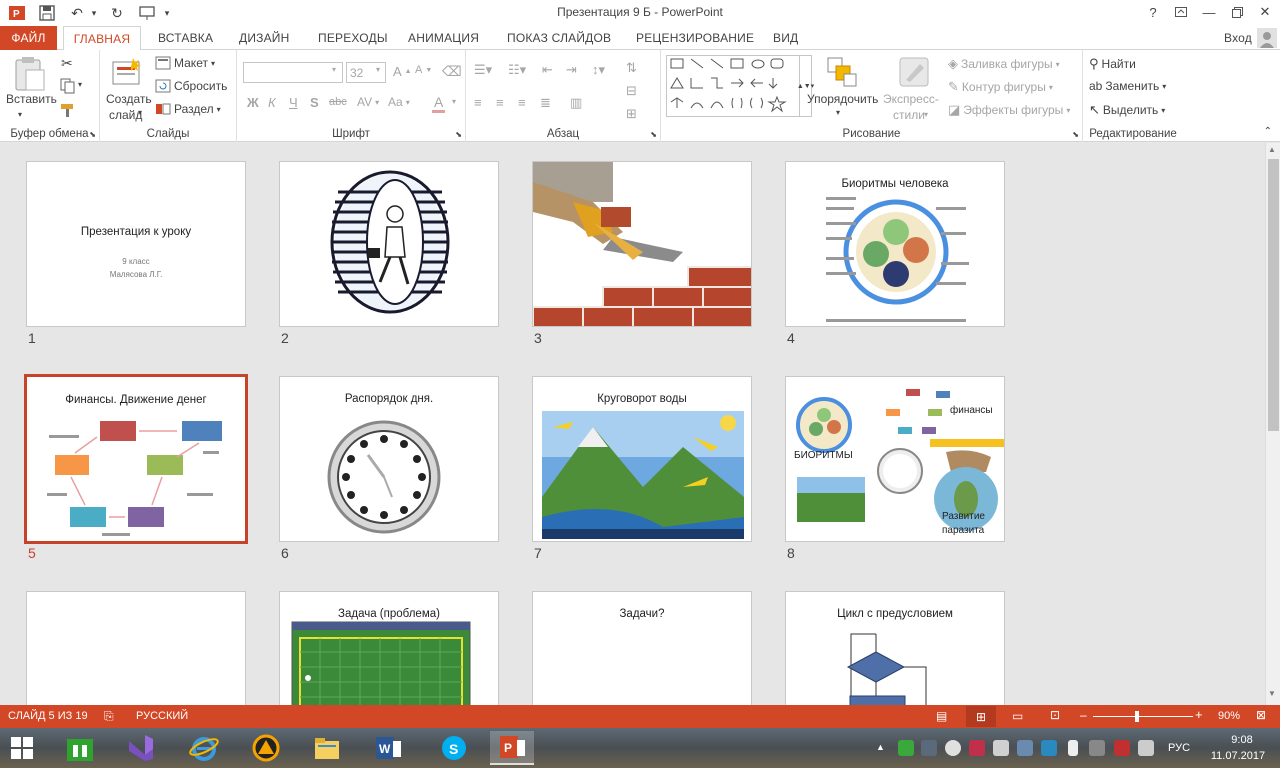 The width and height of the screenshot is (1280, 768). What do you see at coordinates (483, 70) in the screenshot?
I see `bullets-icon: ☰▾` at bounding box center [483, 70].